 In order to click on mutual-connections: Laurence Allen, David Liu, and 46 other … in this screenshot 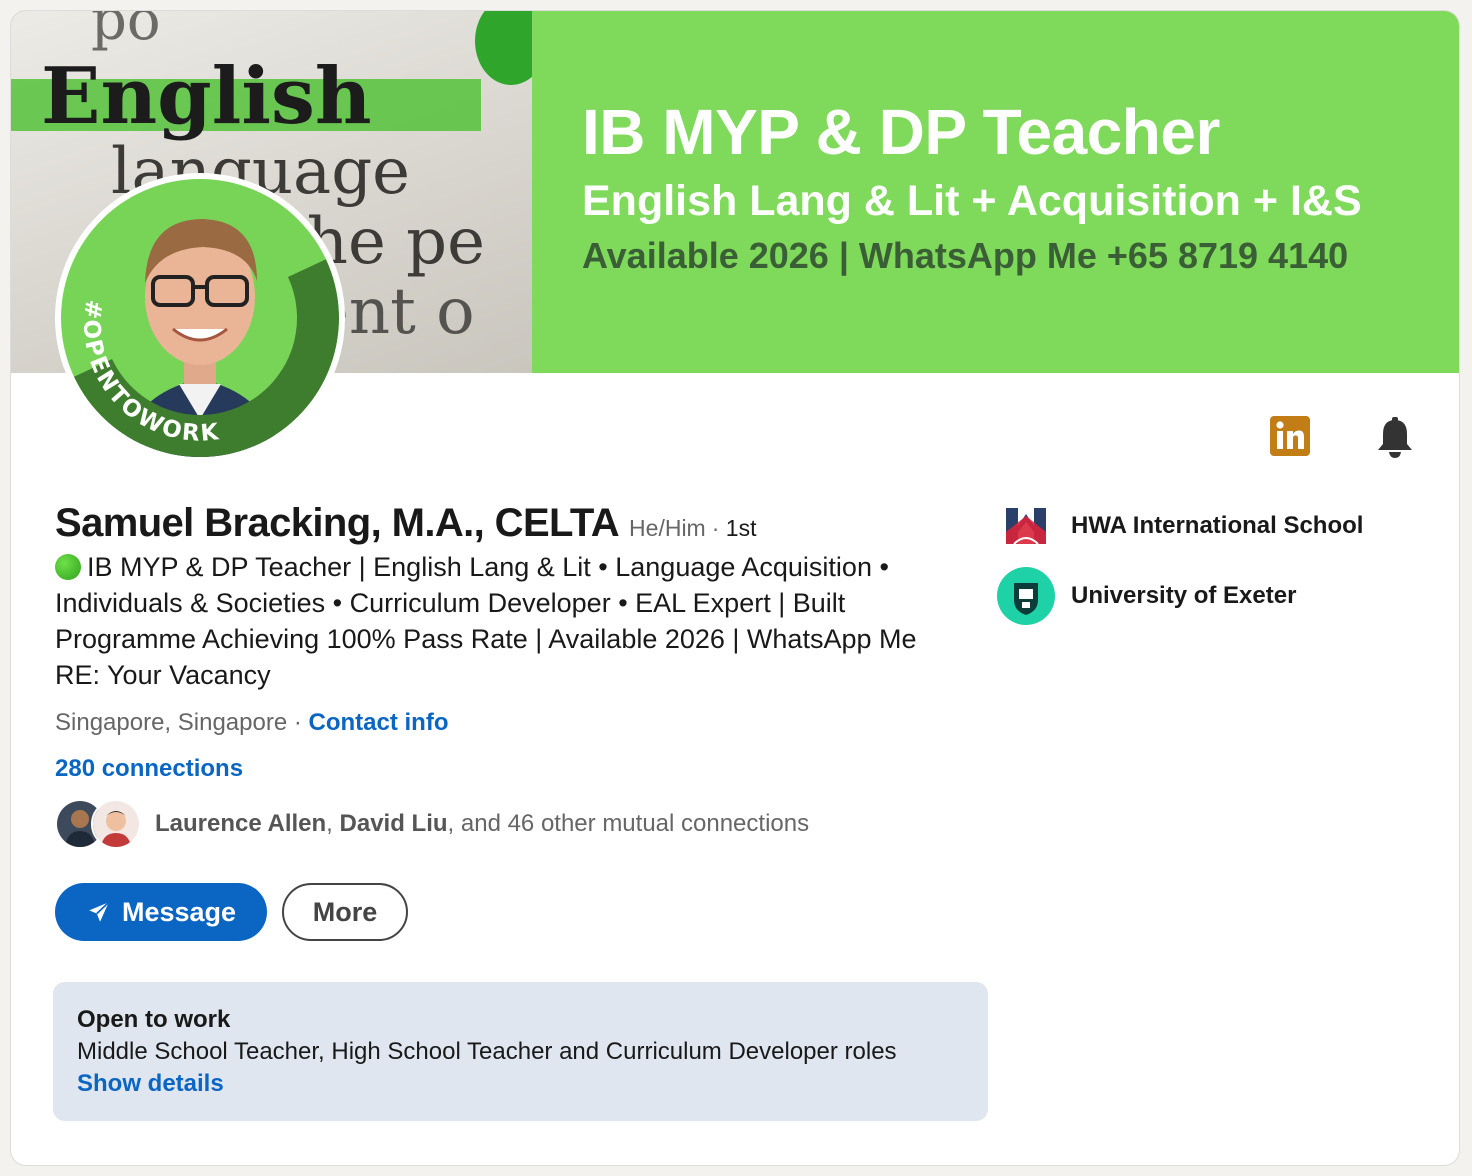, I will do `click(432, 824)`.